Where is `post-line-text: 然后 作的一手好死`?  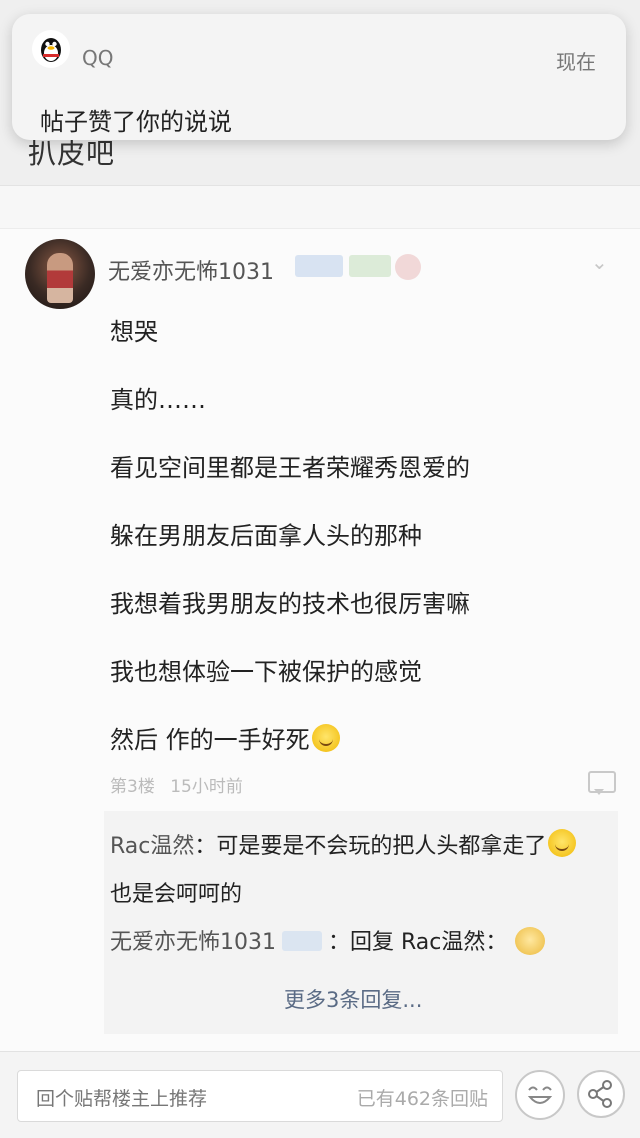 post-line-text: 然后 作的一手好死 is located at coordinates (210, 740).